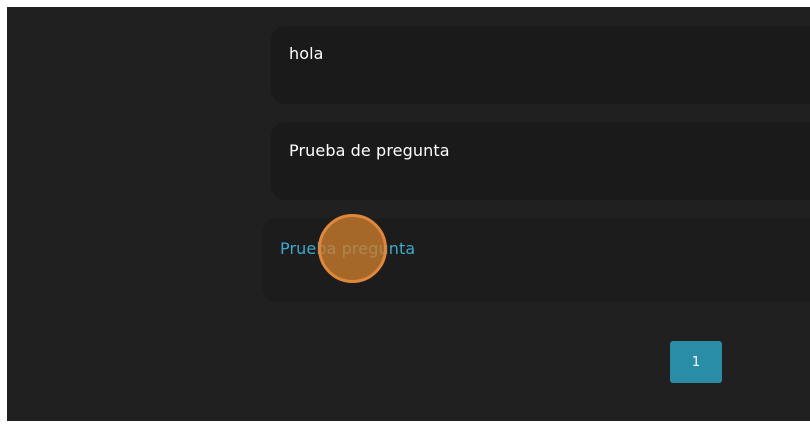  What do you see at coordinates (369, 150) in the screenshot?
I see `question-title: Prueba de pregunta` at bounding box center [369, 150].